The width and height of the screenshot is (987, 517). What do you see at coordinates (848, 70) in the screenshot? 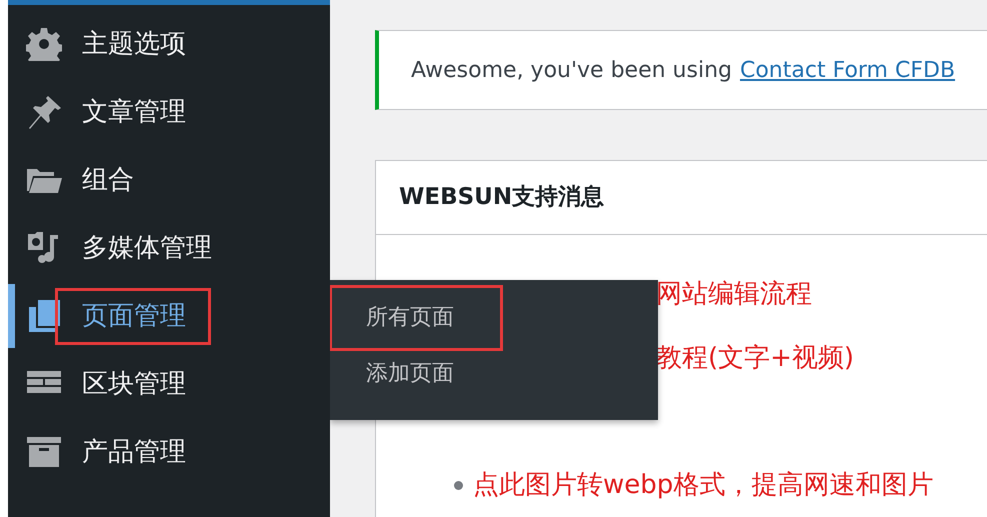
I see `plugin-link: Contact Form CFDB` at bounding box center [848, 70].